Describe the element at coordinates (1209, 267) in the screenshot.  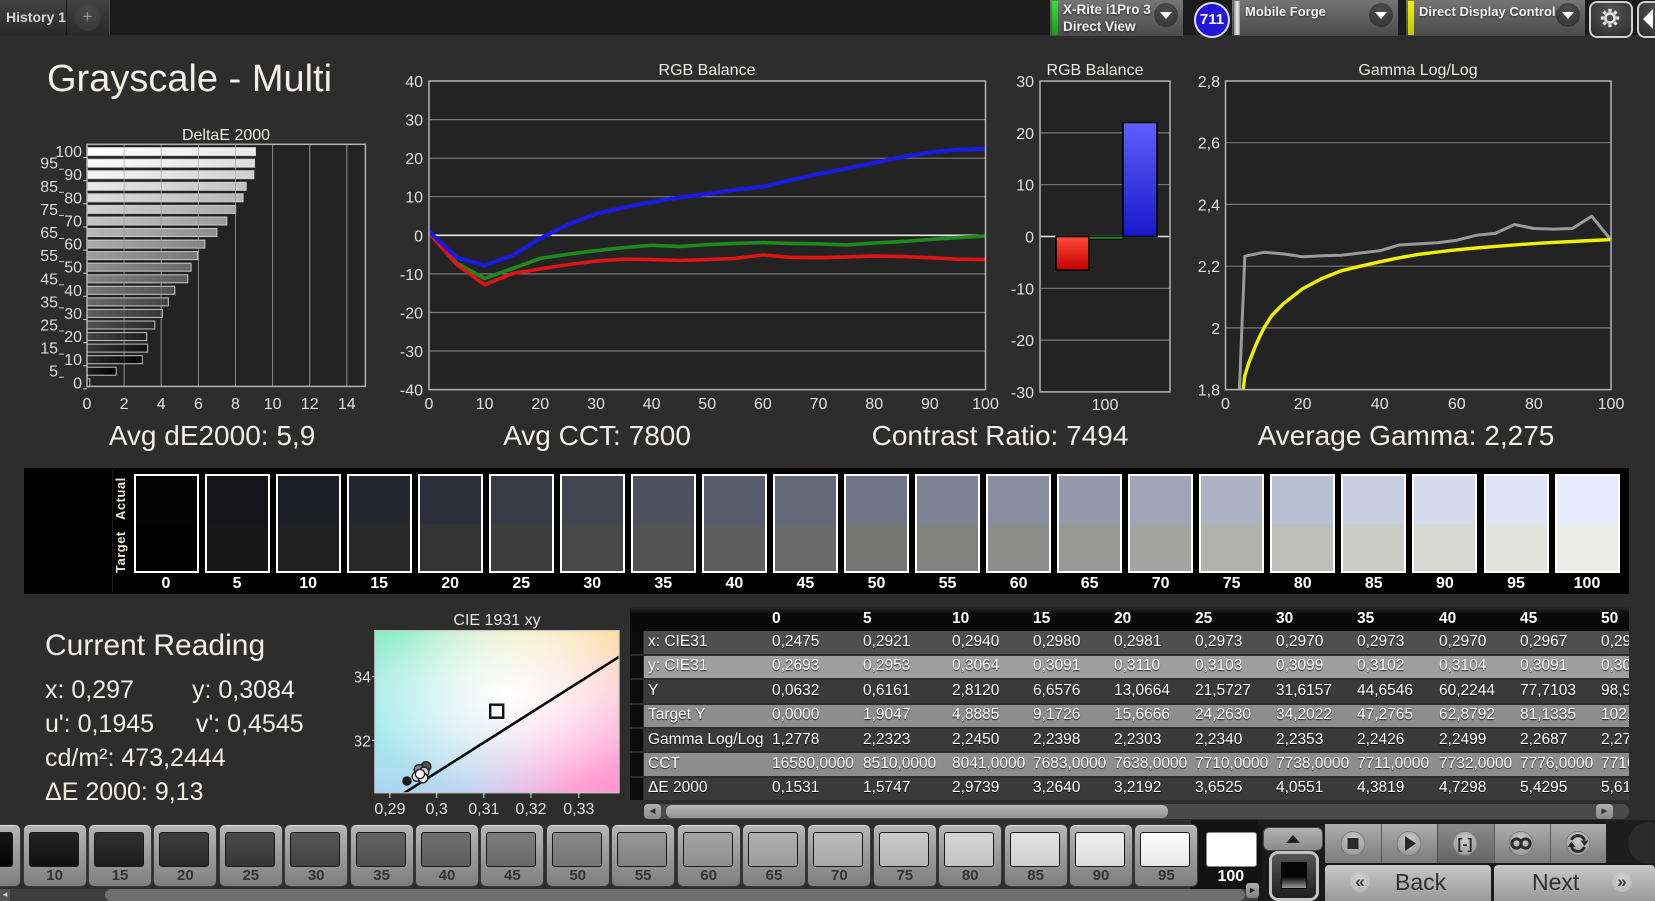
I see `svg-text: 2,2` at that location.